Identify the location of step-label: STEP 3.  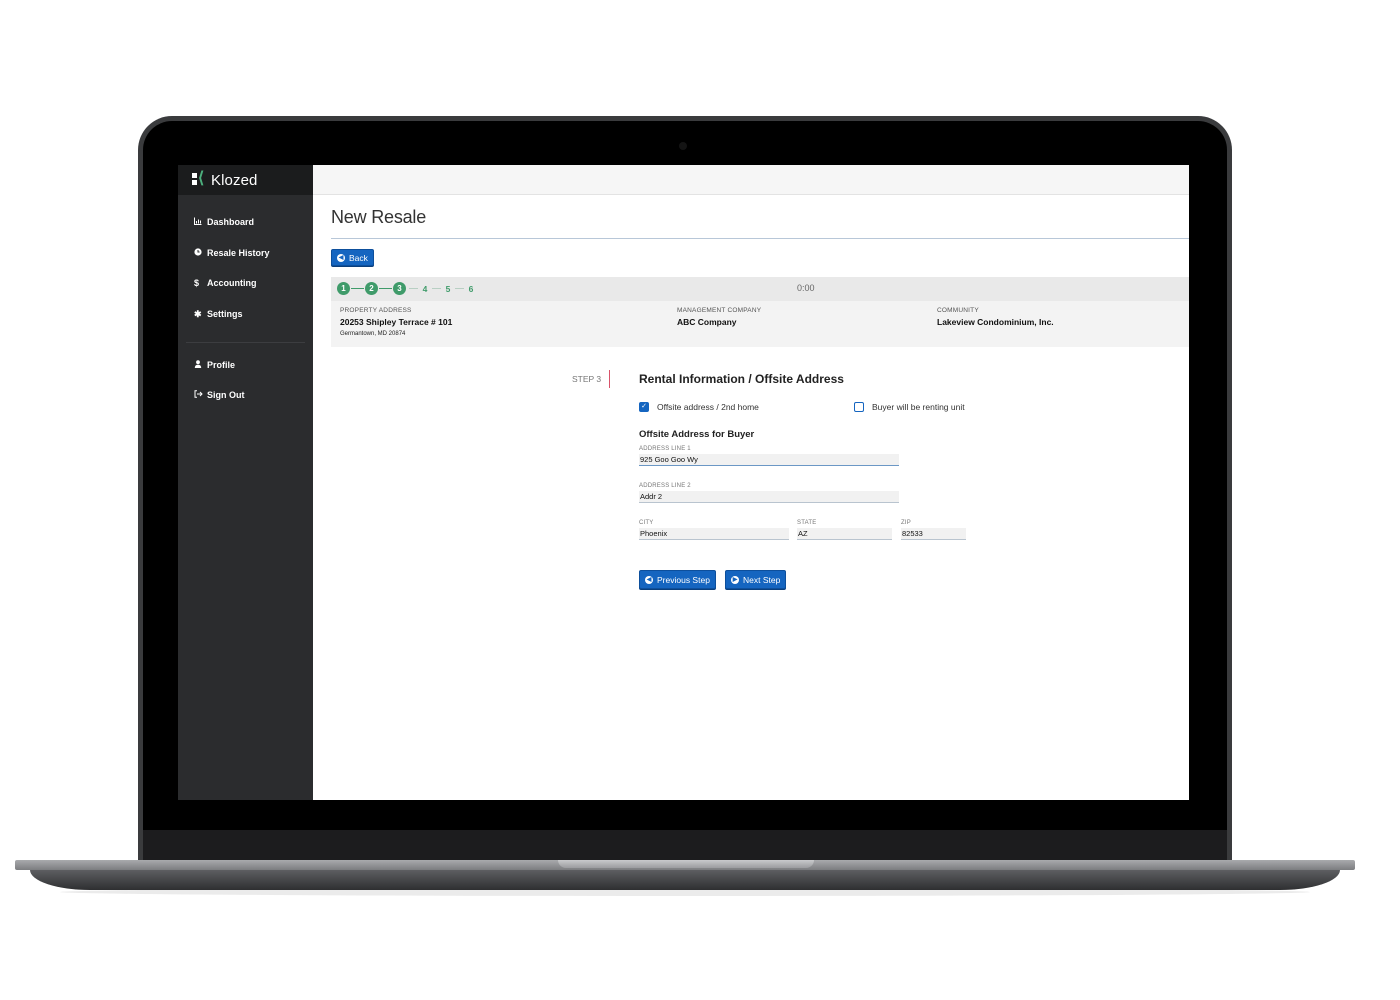
(587, 379).